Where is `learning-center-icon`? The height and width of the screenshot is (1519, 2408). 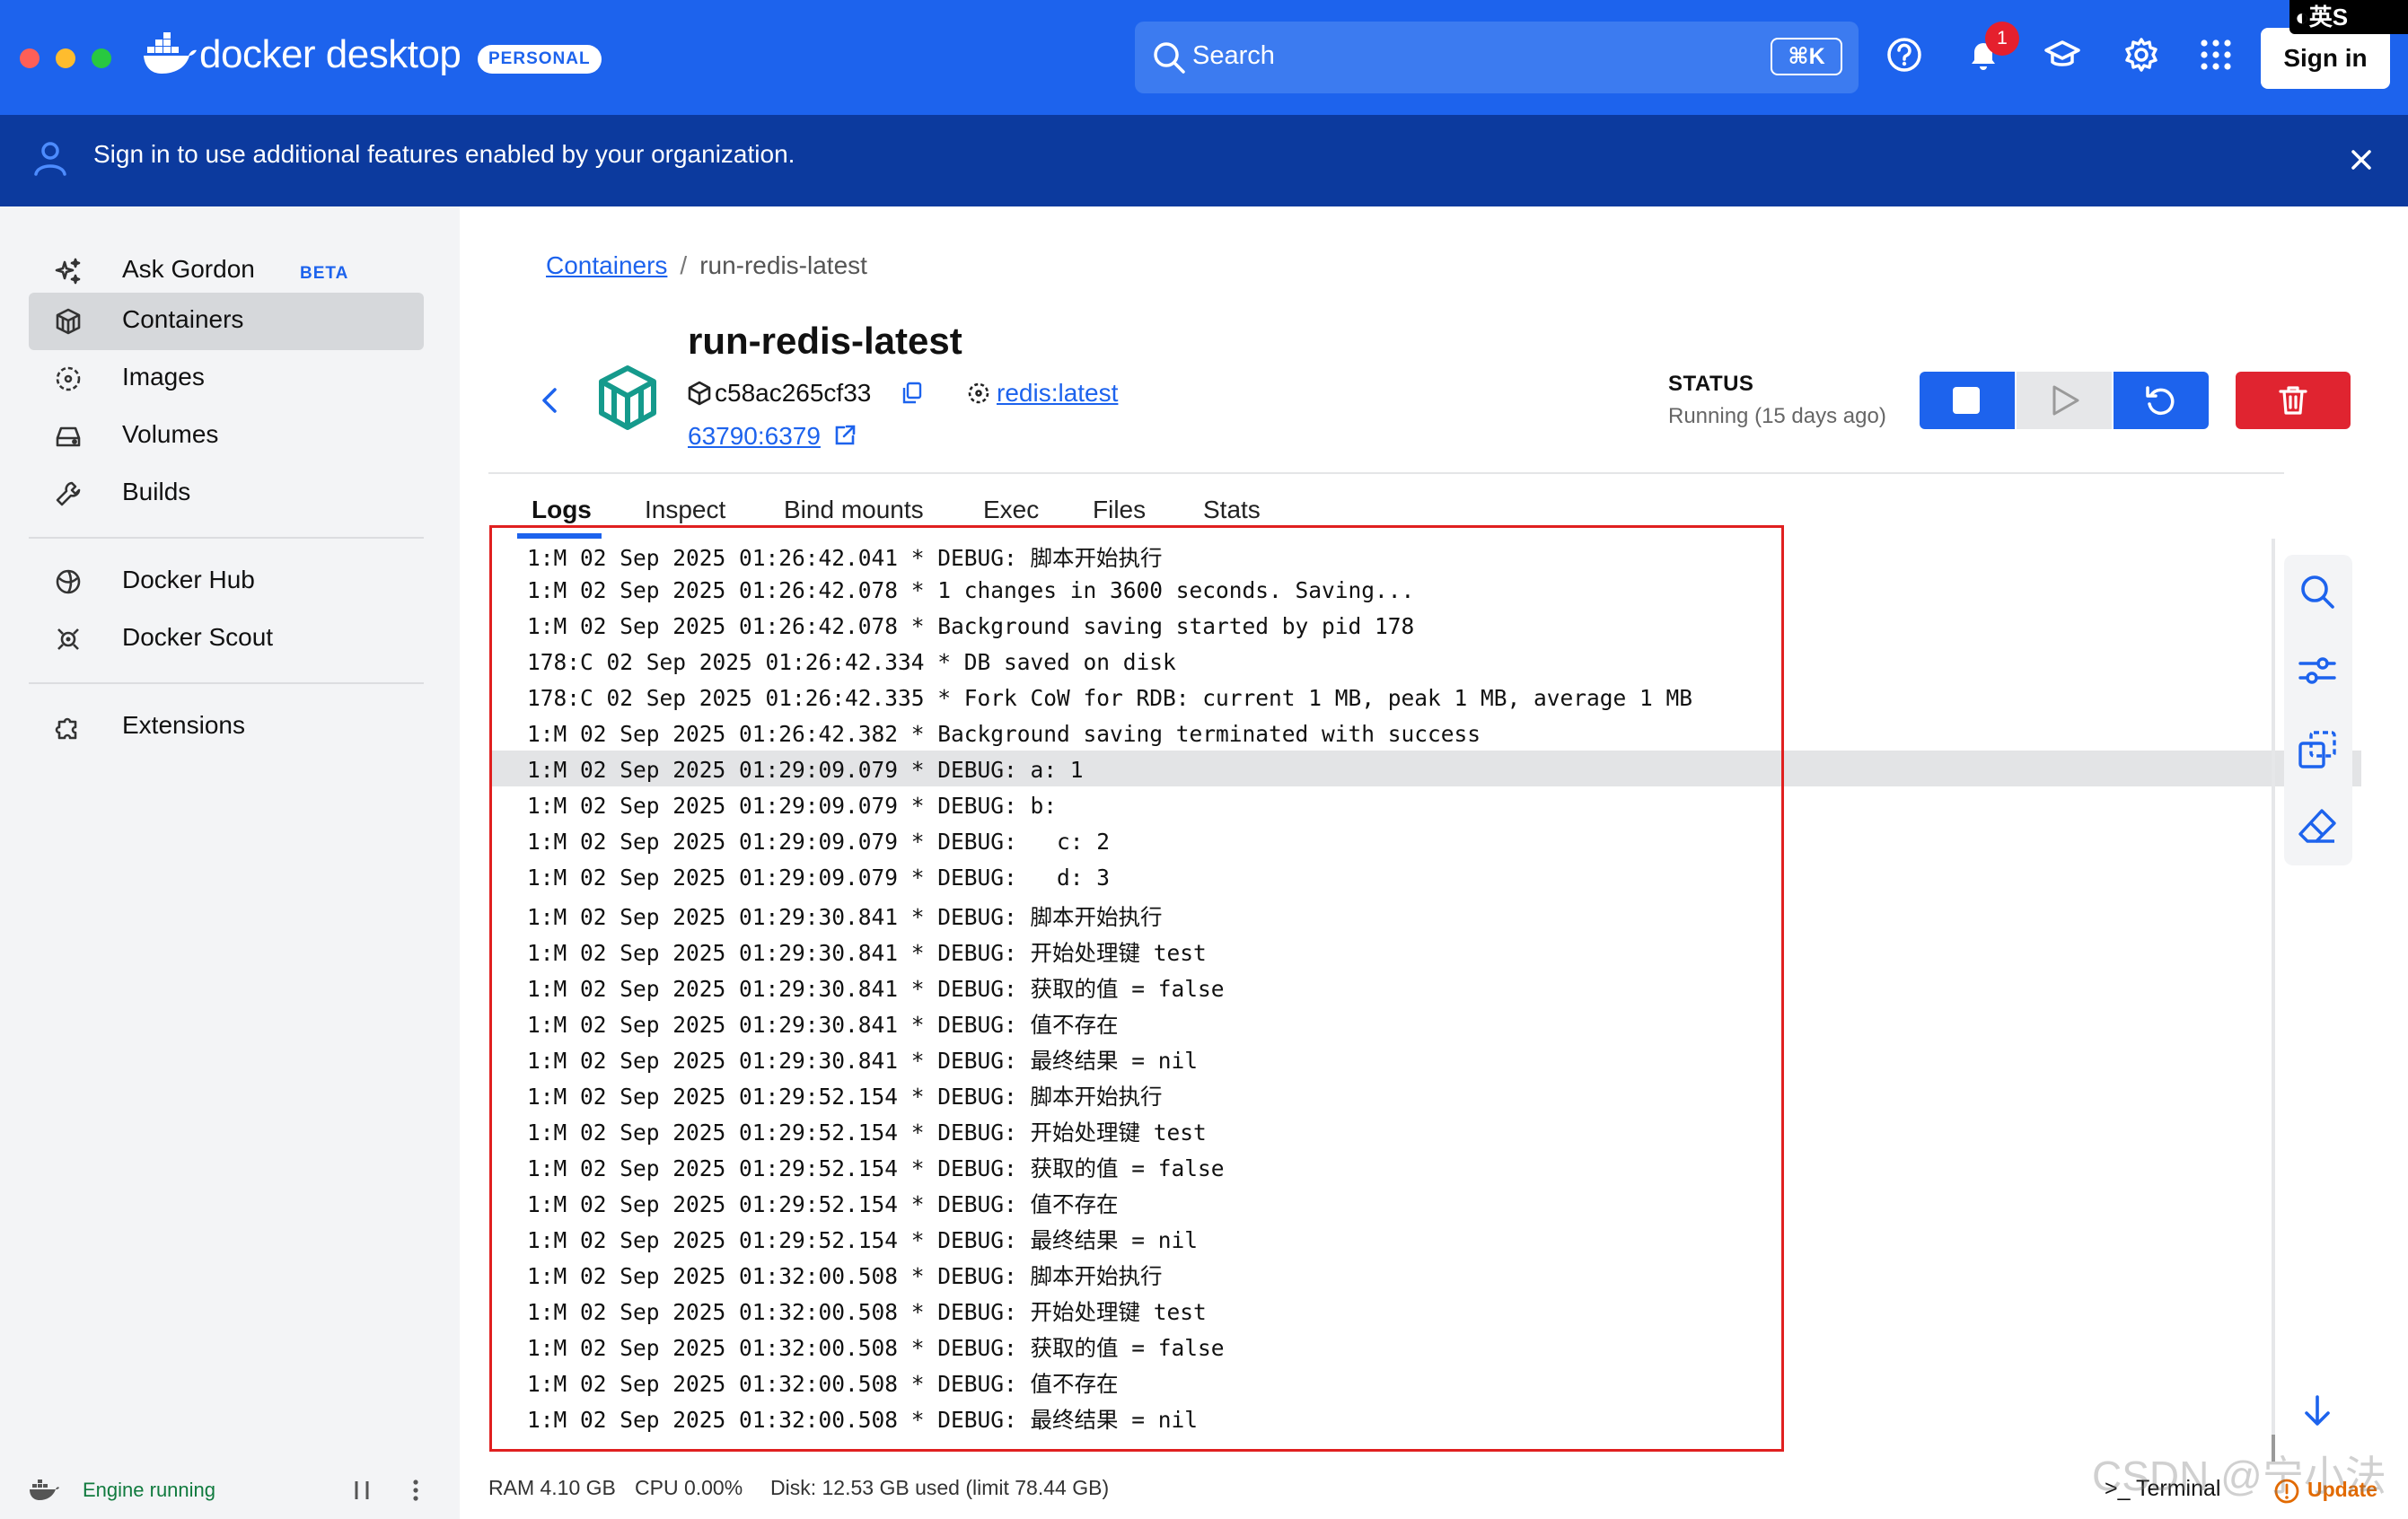 learning-center-icon is located at coordinates (2062, 55).